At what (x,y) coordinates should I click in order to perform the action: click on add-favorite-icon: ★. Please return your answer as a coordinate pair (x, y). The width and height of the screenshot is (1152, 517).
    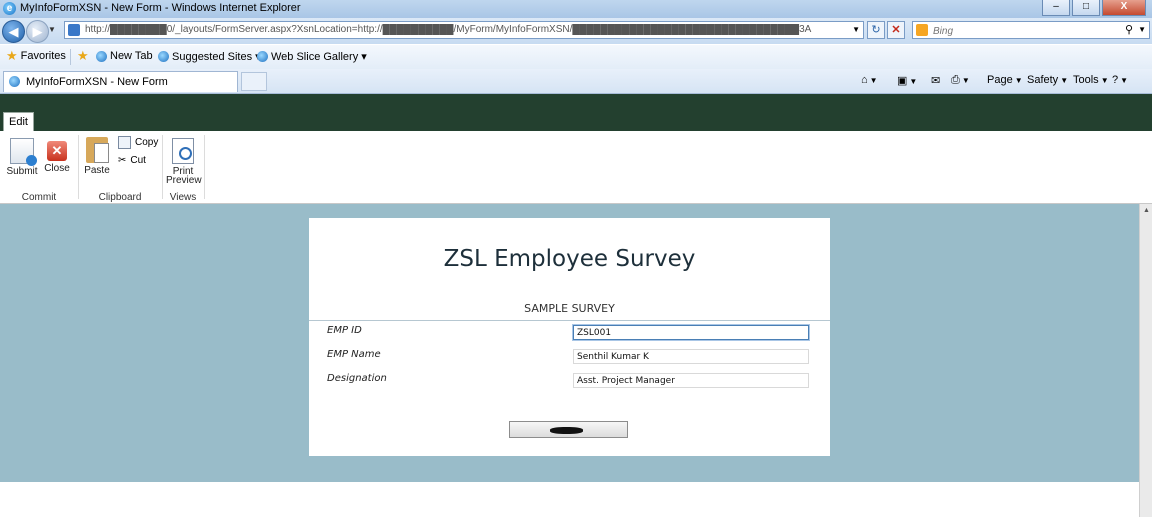
    Looking at the image, I should click on (83, 55).